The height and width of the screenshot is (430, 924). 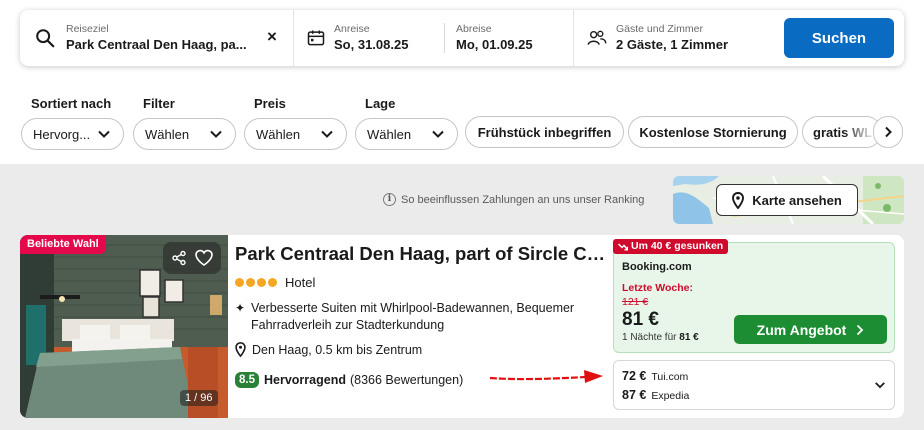 What do you see at coordinates (597, 37) in the screenshot?
I see `guests-icon` at bounding box center [597, 37].